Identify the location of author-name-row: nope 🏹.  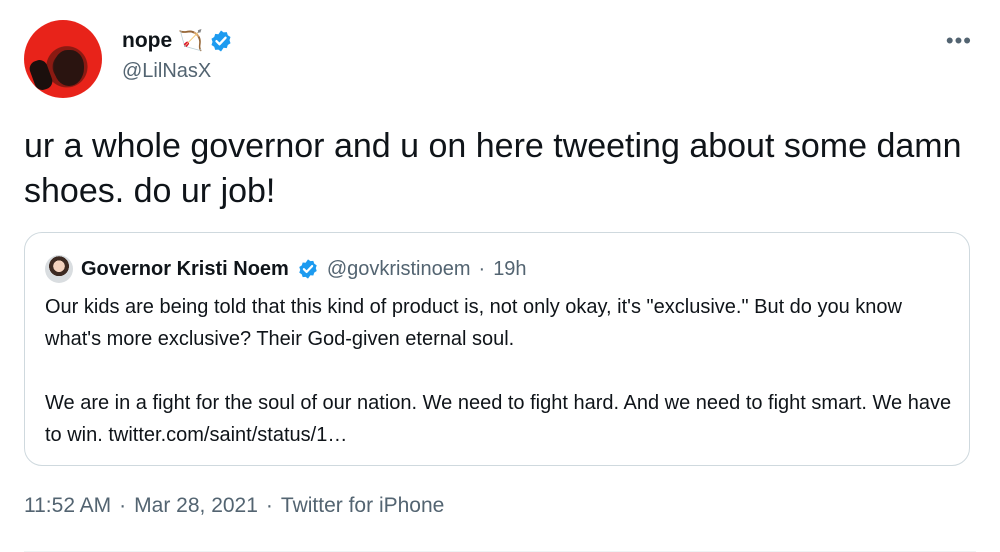
(177, 40).